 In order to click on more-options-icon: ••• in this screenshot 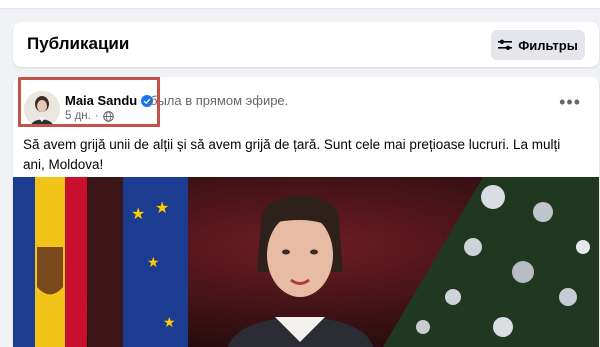, I will do `click(570, 102)`.